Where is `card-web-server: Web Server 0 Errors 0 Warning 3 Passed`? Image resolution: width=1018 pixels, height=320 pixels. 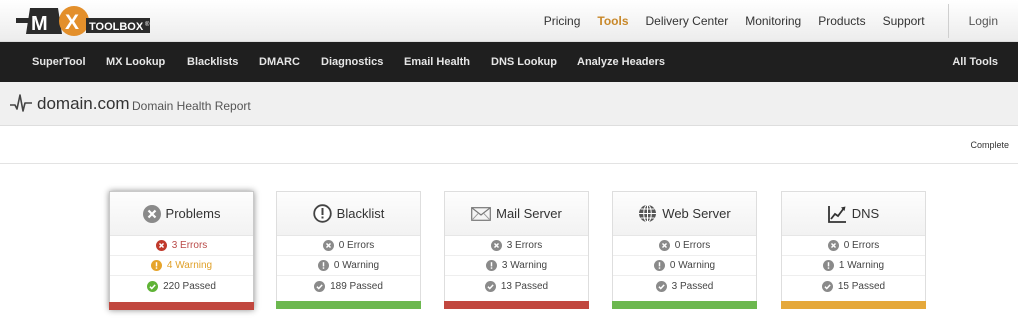
card-web-server: Web Server 0 Errors 0 Warning 3 Passed is located at coordinates (684, 250).